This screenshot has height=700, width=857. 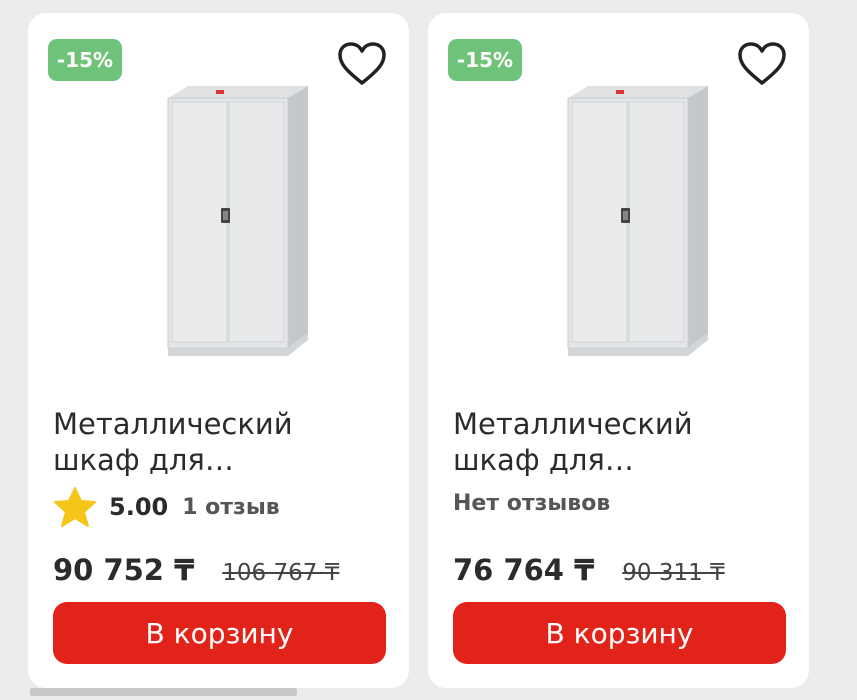 What do you see at coordinates (139, 507) in the screenshot?
I see `rating-score: 5.00` at bounding box center [139, 507].